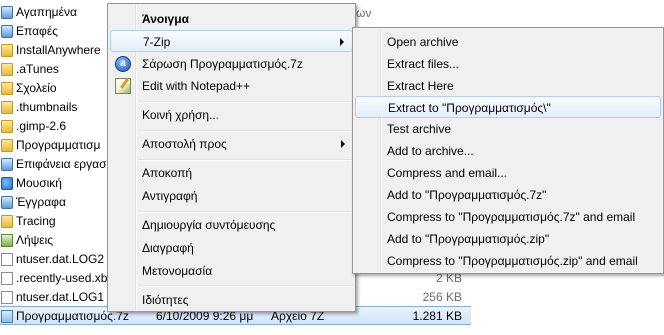 The image size is (664, 335). I want to click on file-name: .recently-used.xb, so click(62, 278).